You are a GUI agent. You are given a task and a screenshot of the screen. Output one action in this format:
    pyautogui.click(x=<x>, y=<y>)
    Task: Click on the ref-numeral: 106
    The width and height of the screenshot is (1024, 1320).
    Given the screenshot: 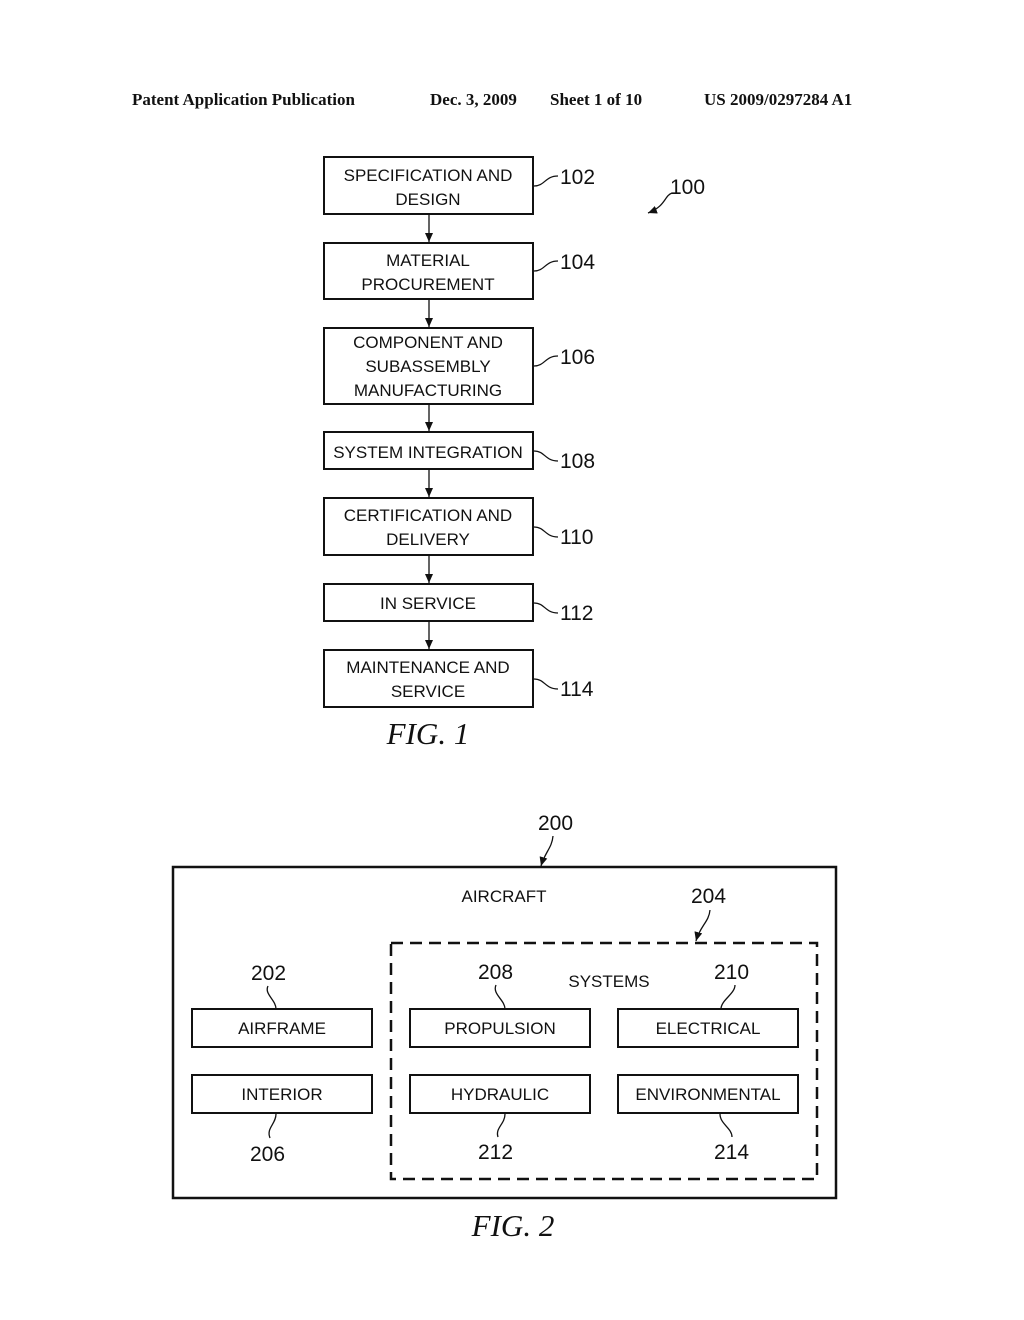 What is the action you would take?
    pyautogui.click(x=577, y=357)
    